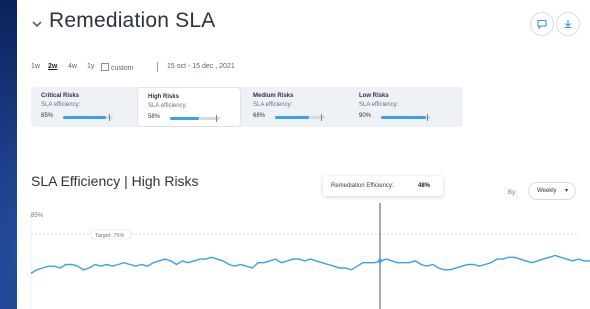  I want to click on download-icon, so click(568, 24).